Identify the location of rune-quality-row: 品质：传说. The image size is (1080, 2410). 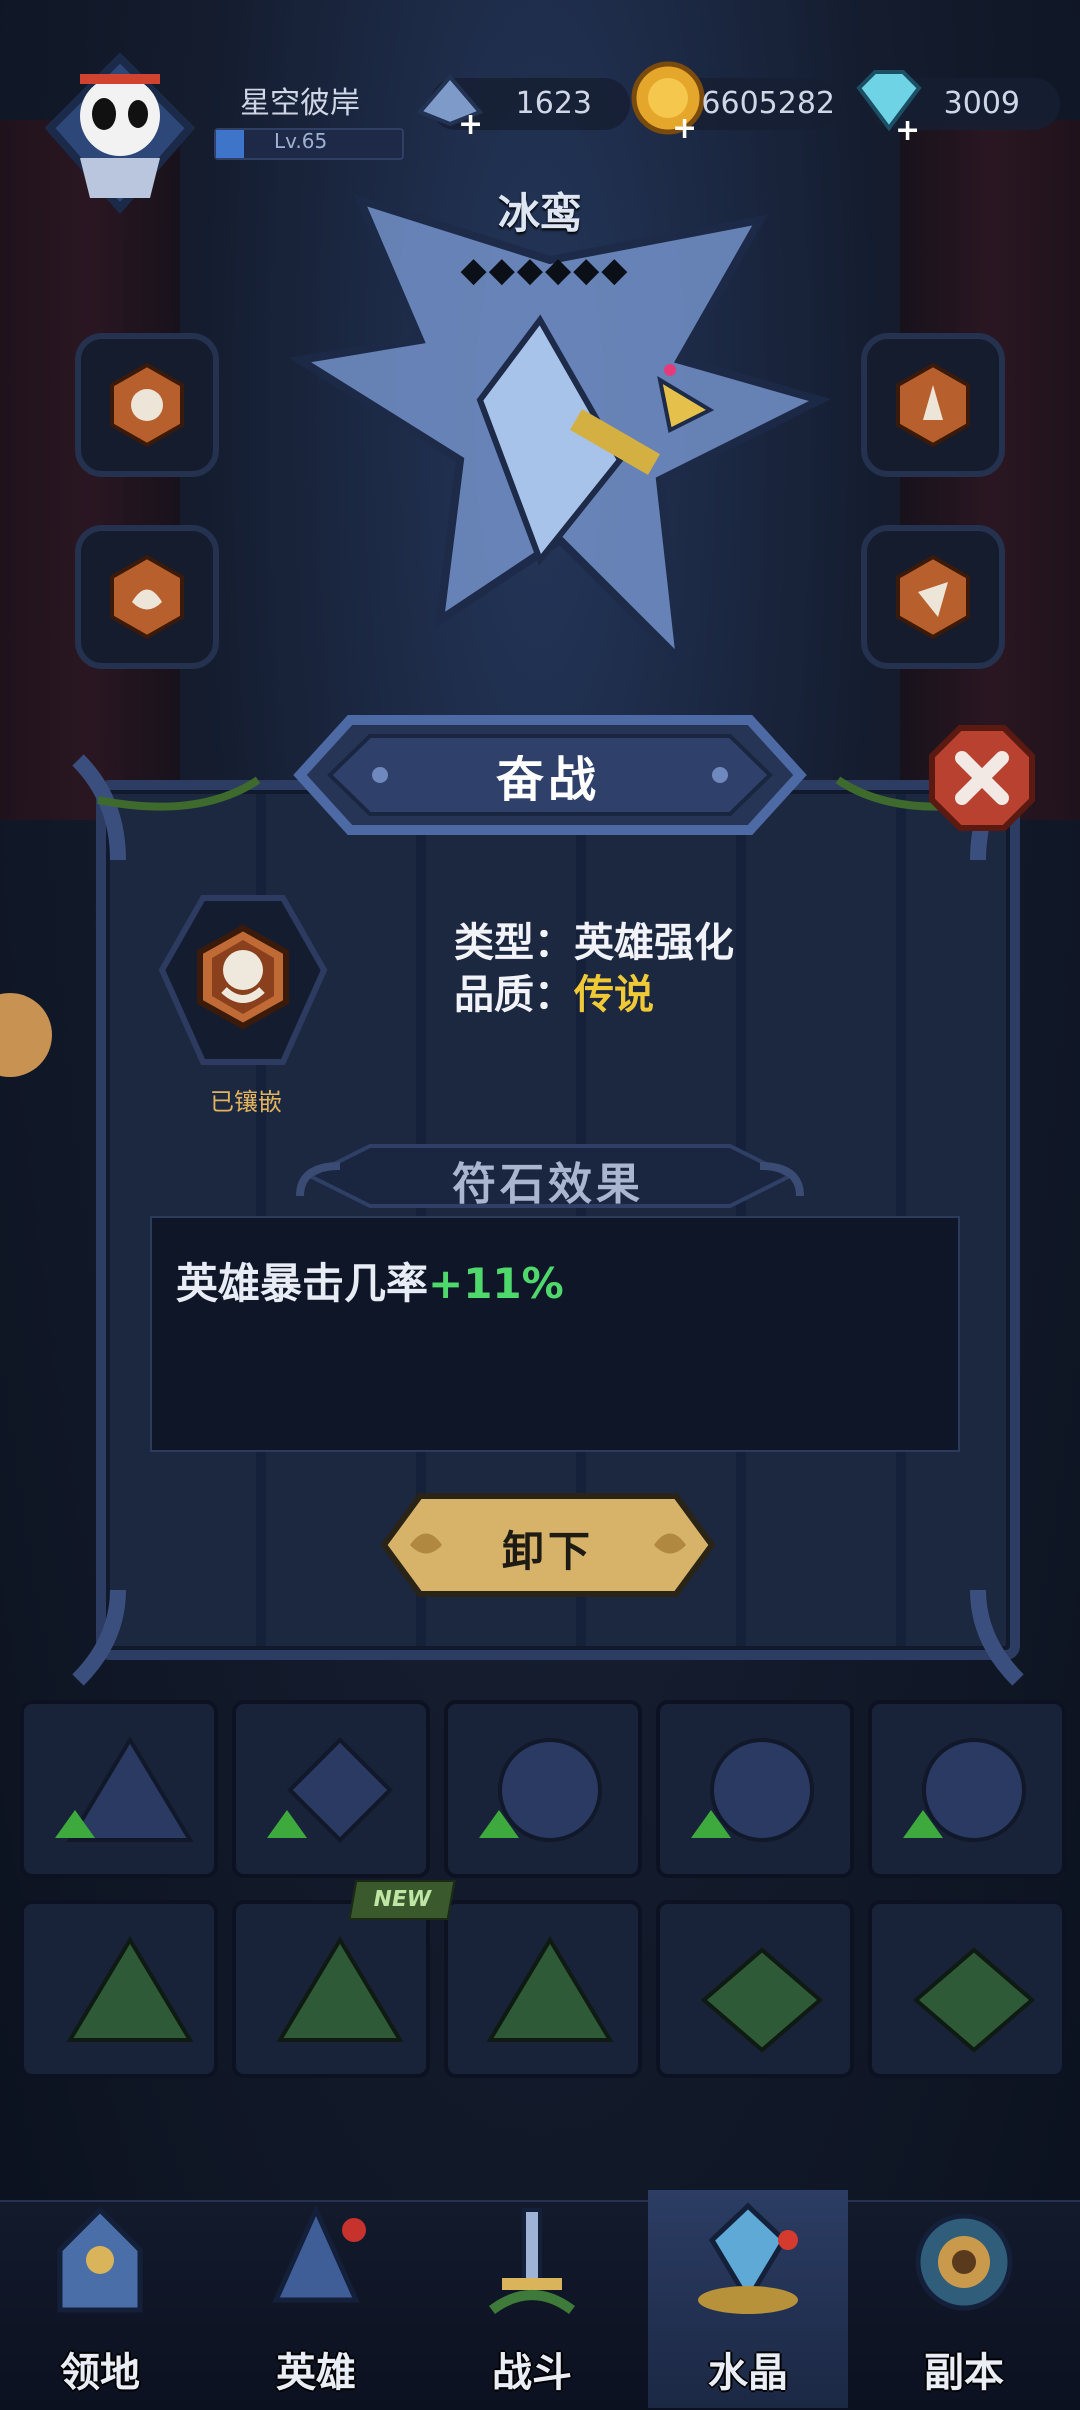
(554, 991).